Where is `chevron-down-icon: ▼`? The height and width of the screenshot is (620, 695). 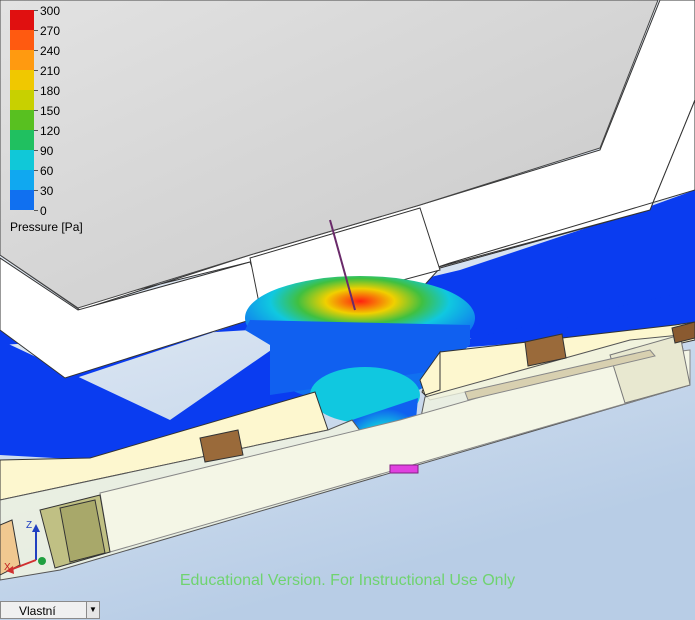 chevron-down-icon: ▼ is located at coordinates (92, 610).